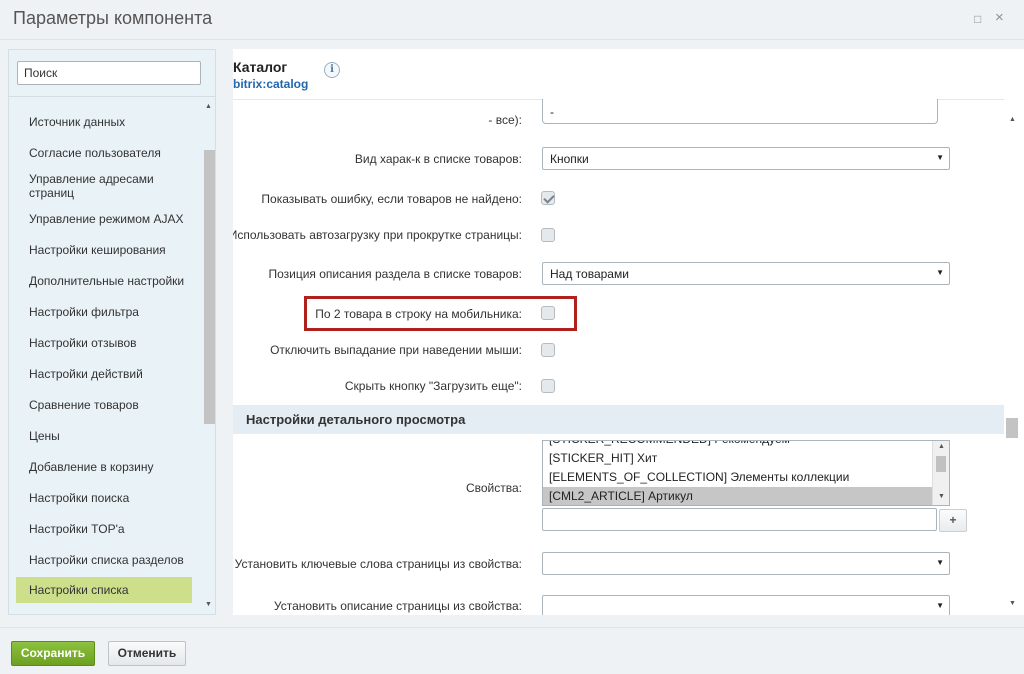  I want to click on prop-label-hide-load-more: Скрыть кнопку "Загрузить еще":, so click(433, 386).